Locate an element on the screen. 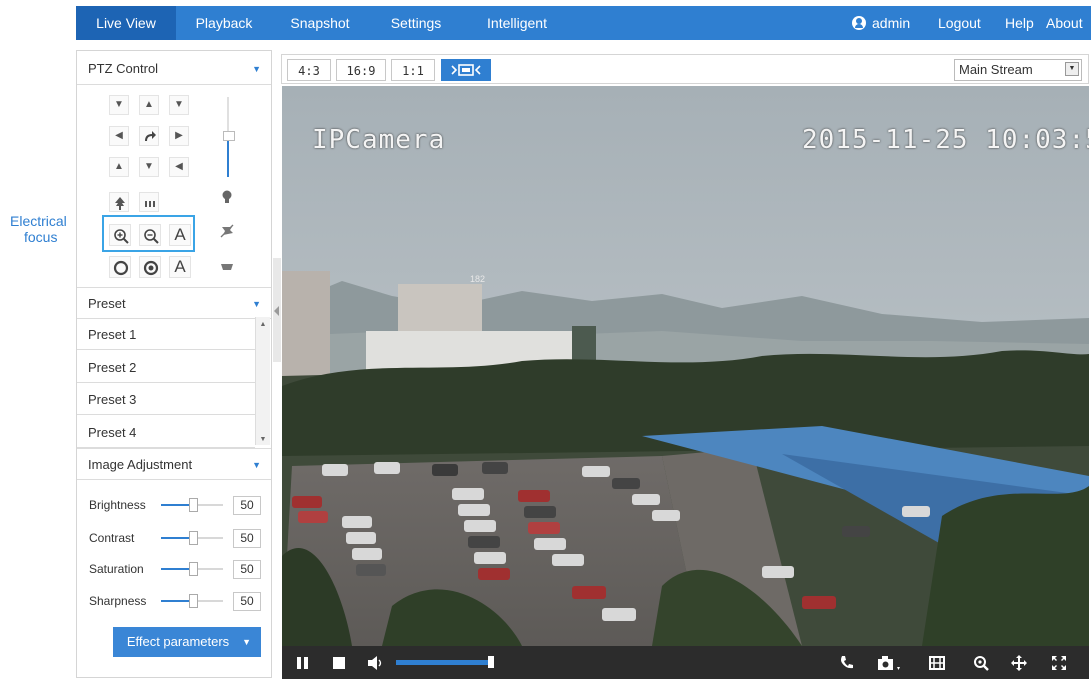  pan-right-button: ▶ is located at coordinates (179, 136).